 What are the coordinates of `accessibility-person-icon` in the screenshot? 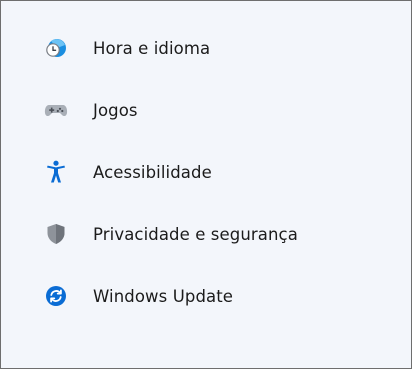 It's located at (56, 172).